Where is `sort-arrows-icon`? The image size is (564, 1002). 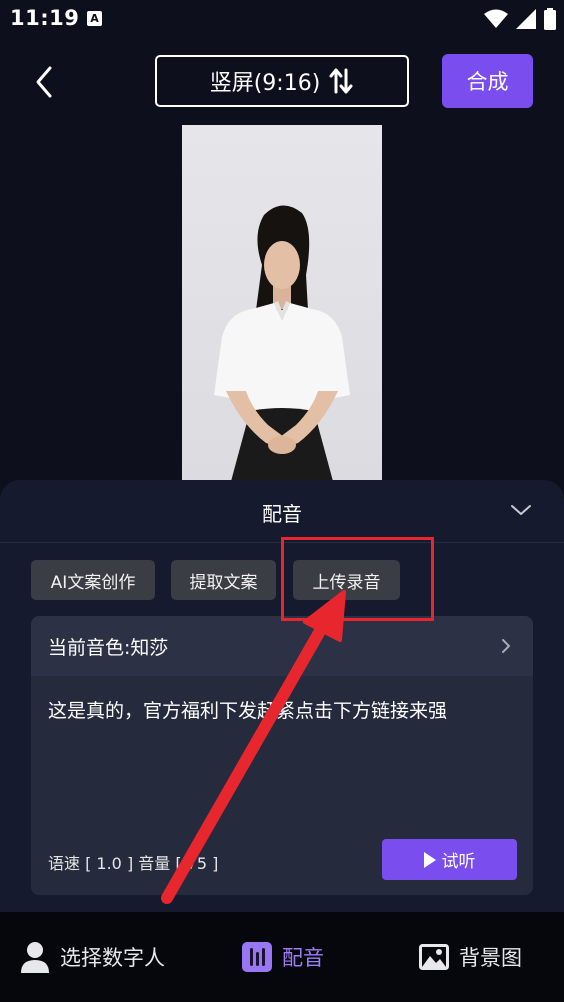 sort-arrows-icon is located at coordinates (341, 81).